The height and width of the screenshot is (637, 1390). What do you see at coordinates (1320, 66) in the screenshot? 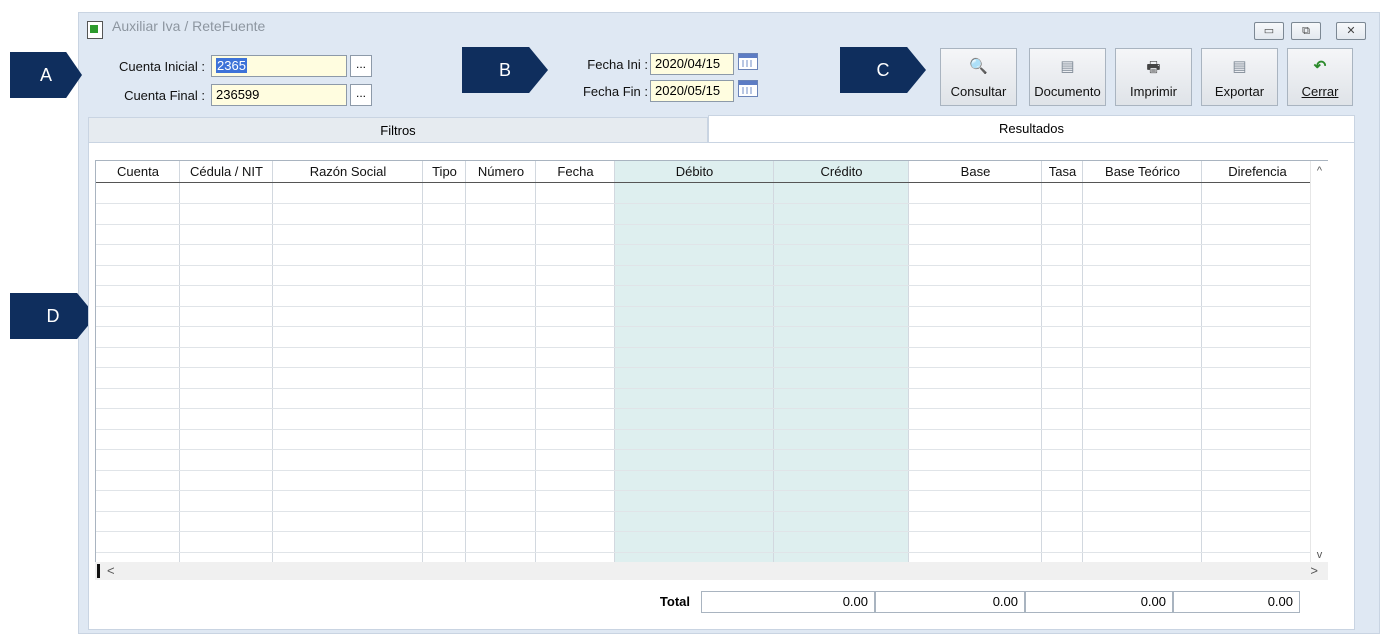
I see `undo-arrow-icon: ↶` at bounding box center [1320, 66].